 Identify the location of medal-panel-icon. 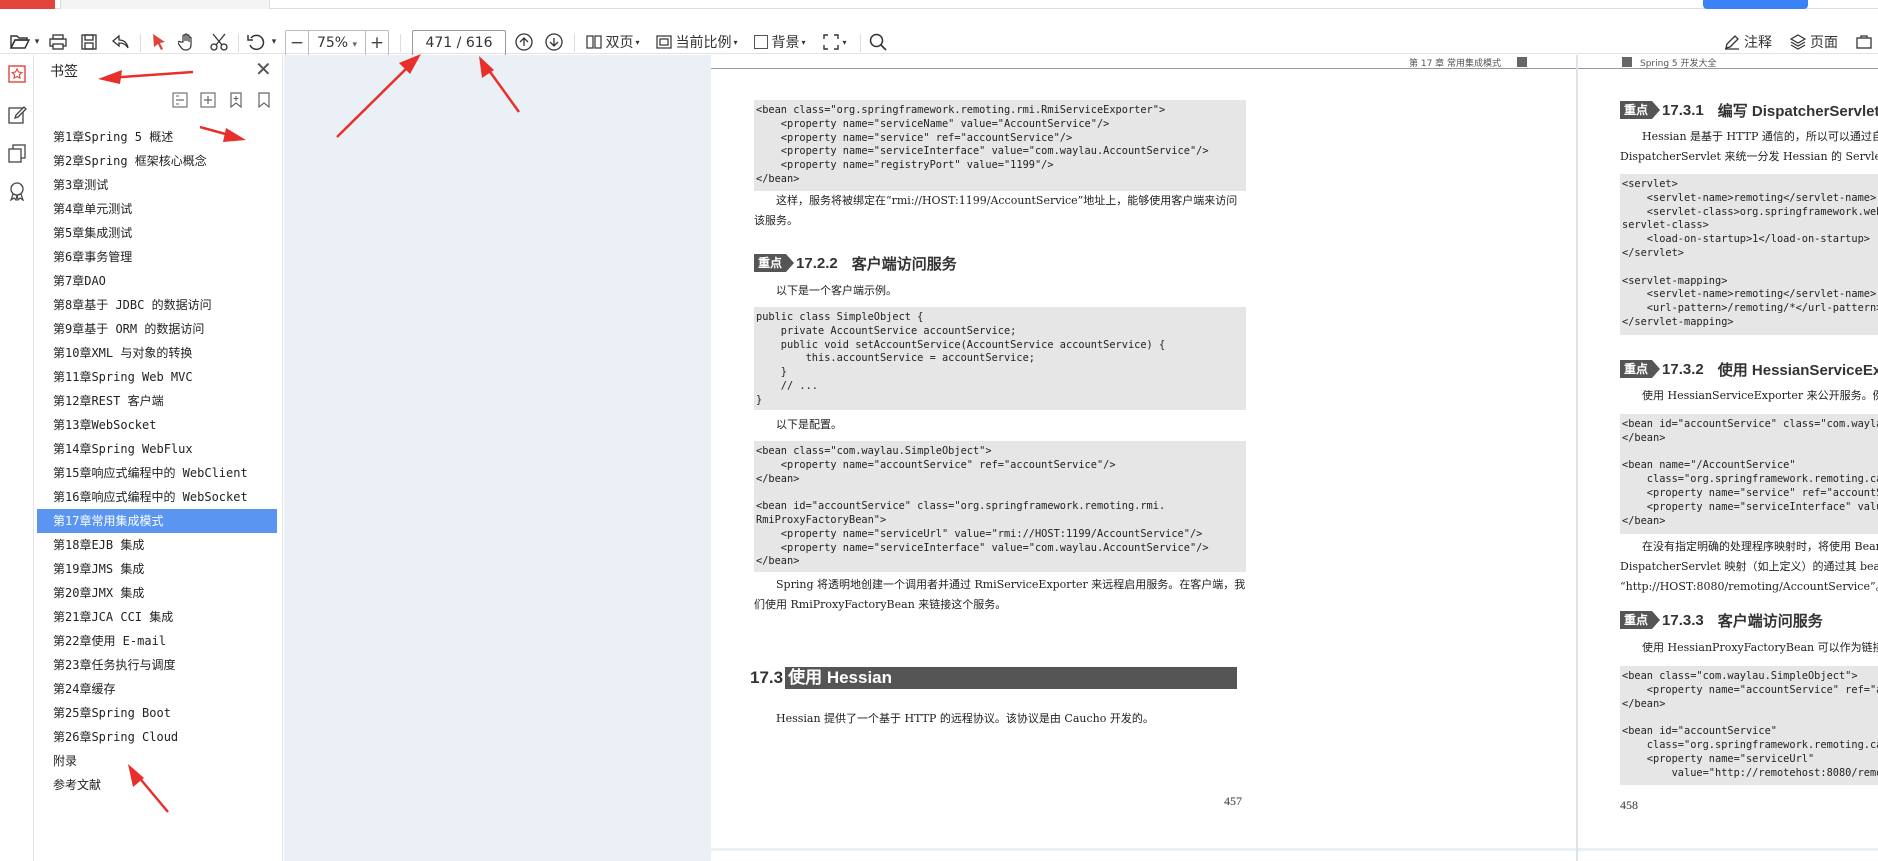
(17, 191).